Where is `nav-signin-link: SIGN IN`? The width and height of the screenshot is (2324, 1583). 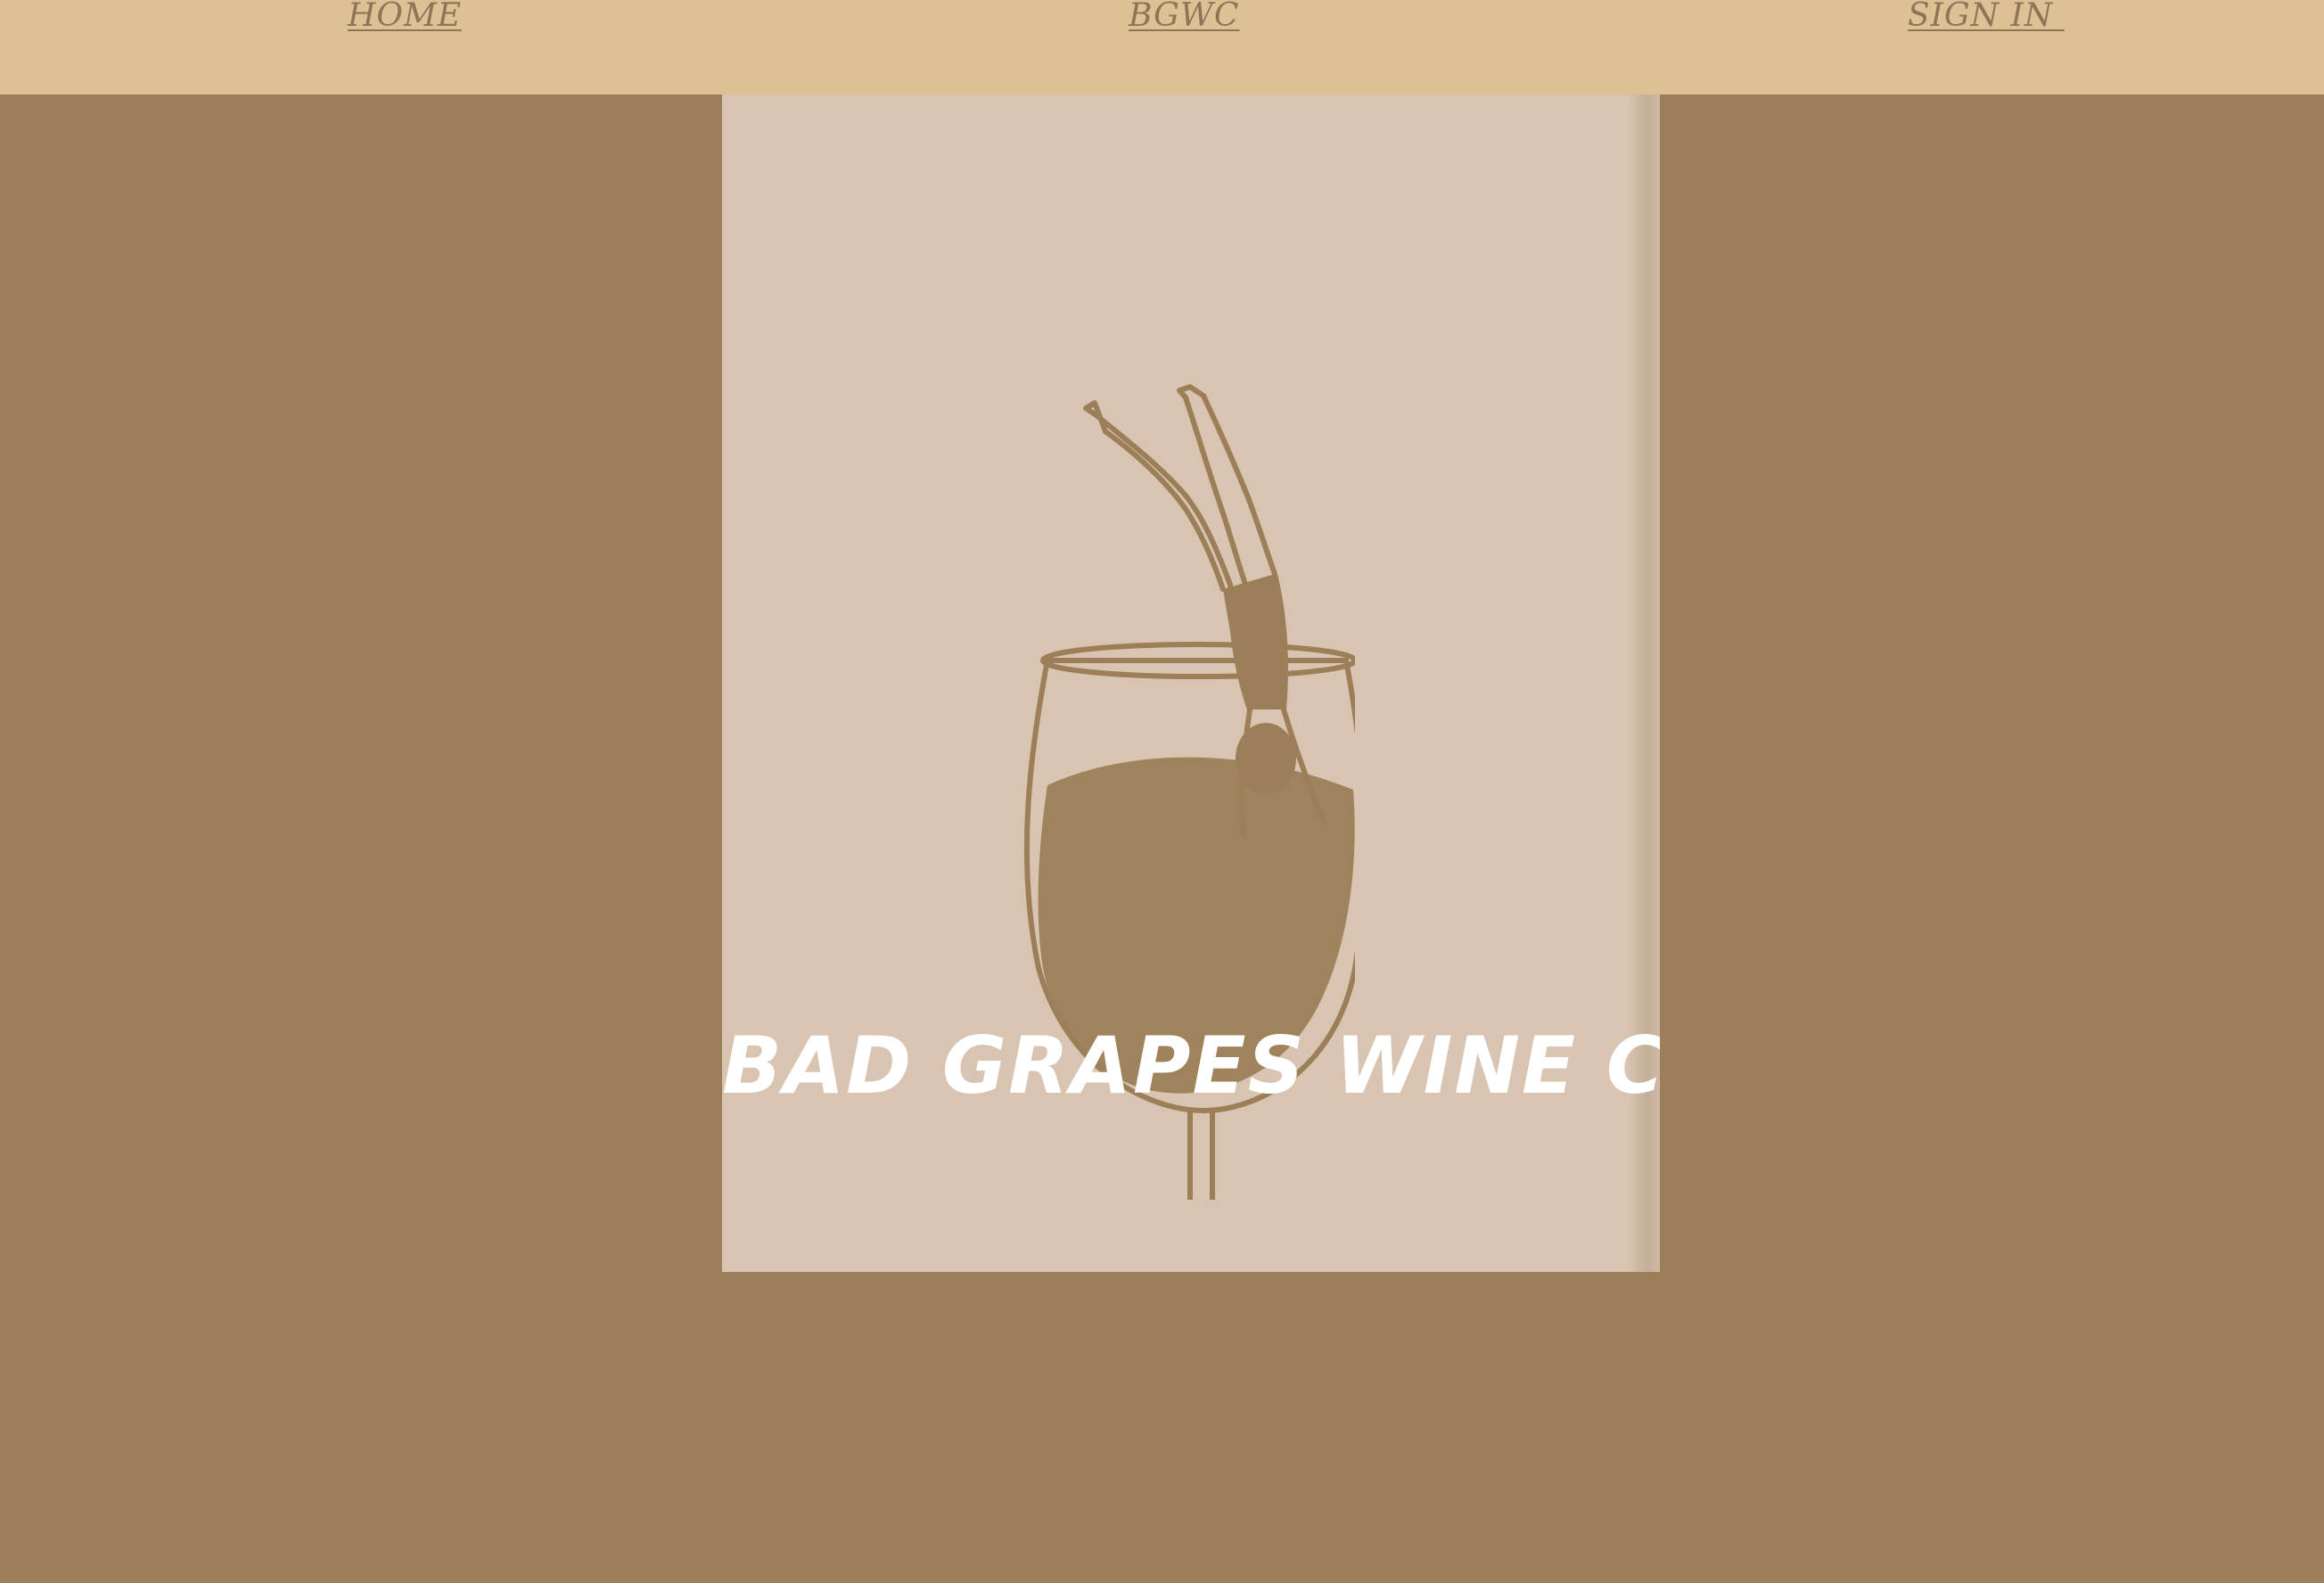
nav-signin-link: SIGN IN is located at coordinates (1986, 18).